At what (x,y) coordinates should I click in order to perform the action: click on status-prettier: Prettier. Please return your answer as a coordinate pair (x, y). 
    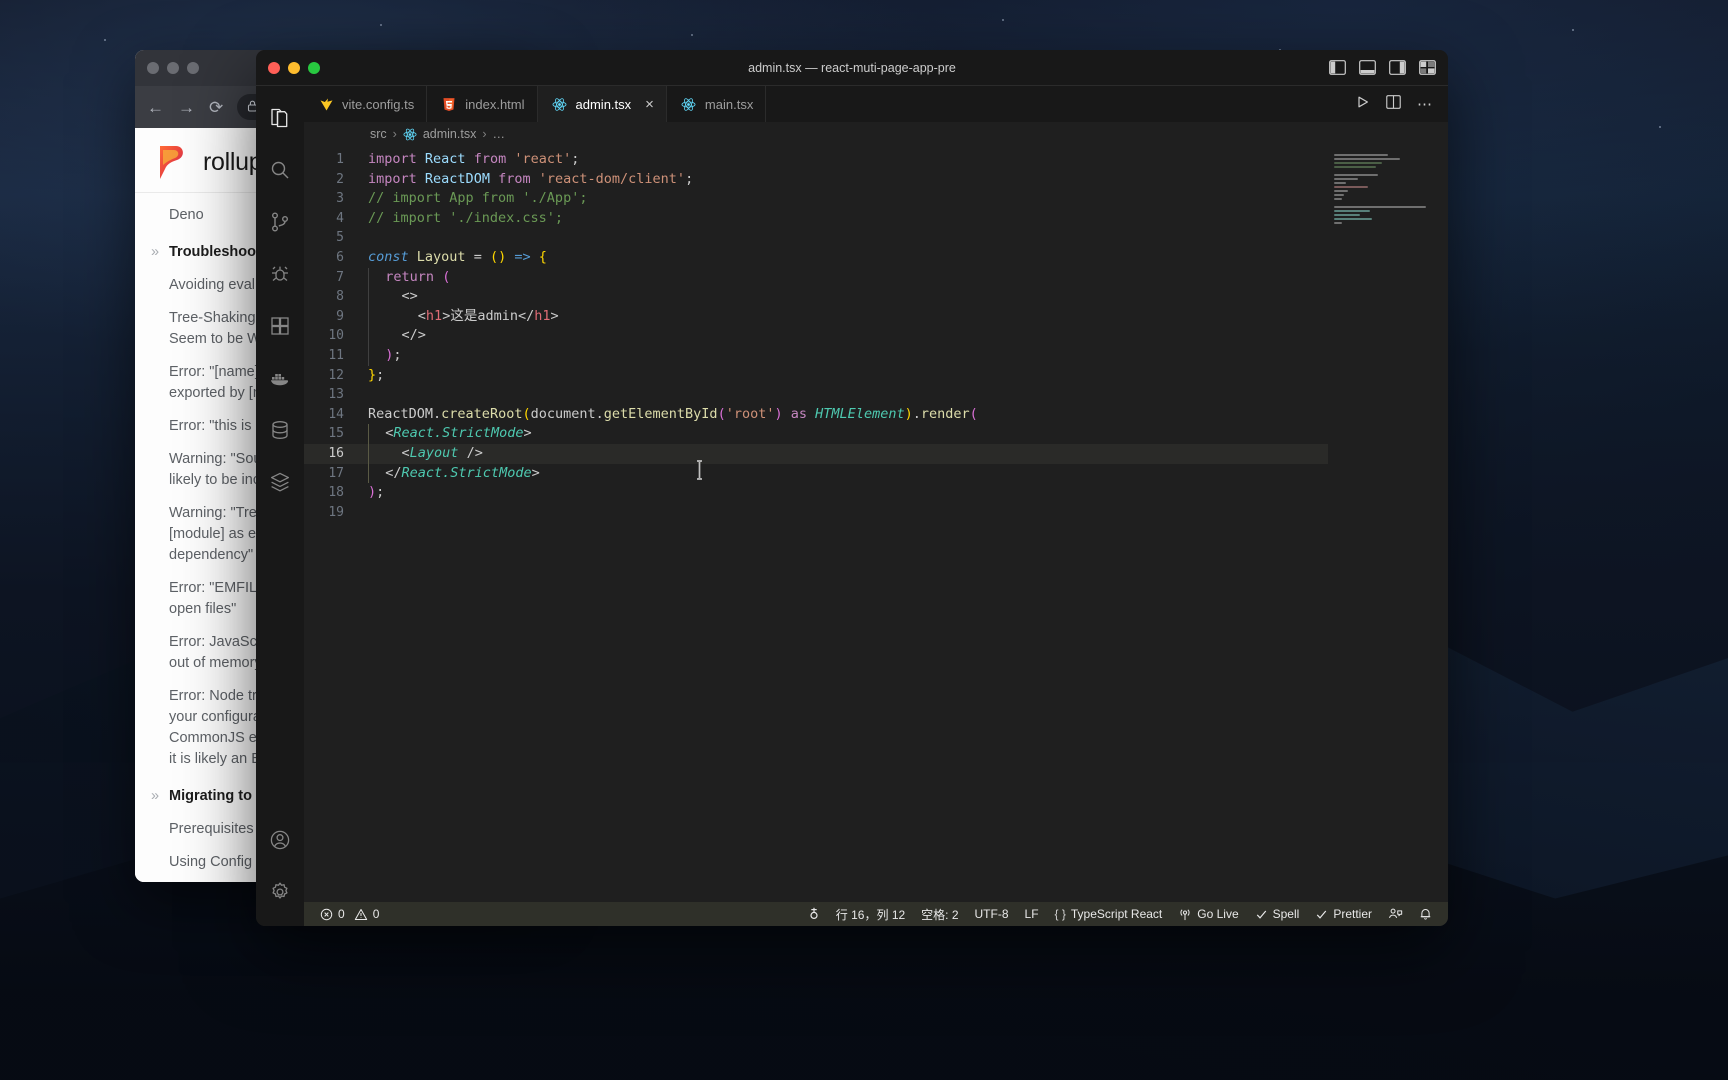
    Looking at the image, I should click on (1343, 914).